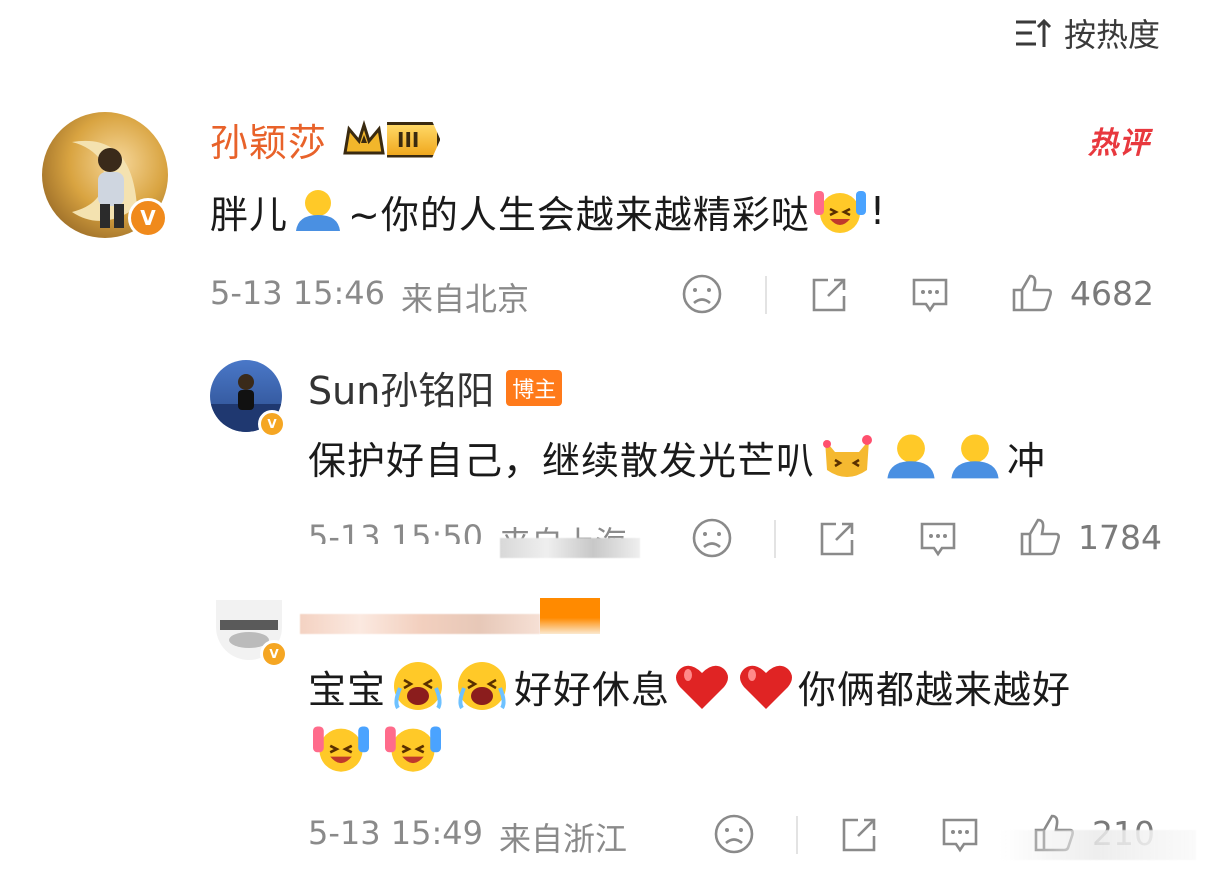  What do you see at coordinates (1120, 537) in the screenshot?
I see `like-count: 1784` at bounding box center [1120, 537].